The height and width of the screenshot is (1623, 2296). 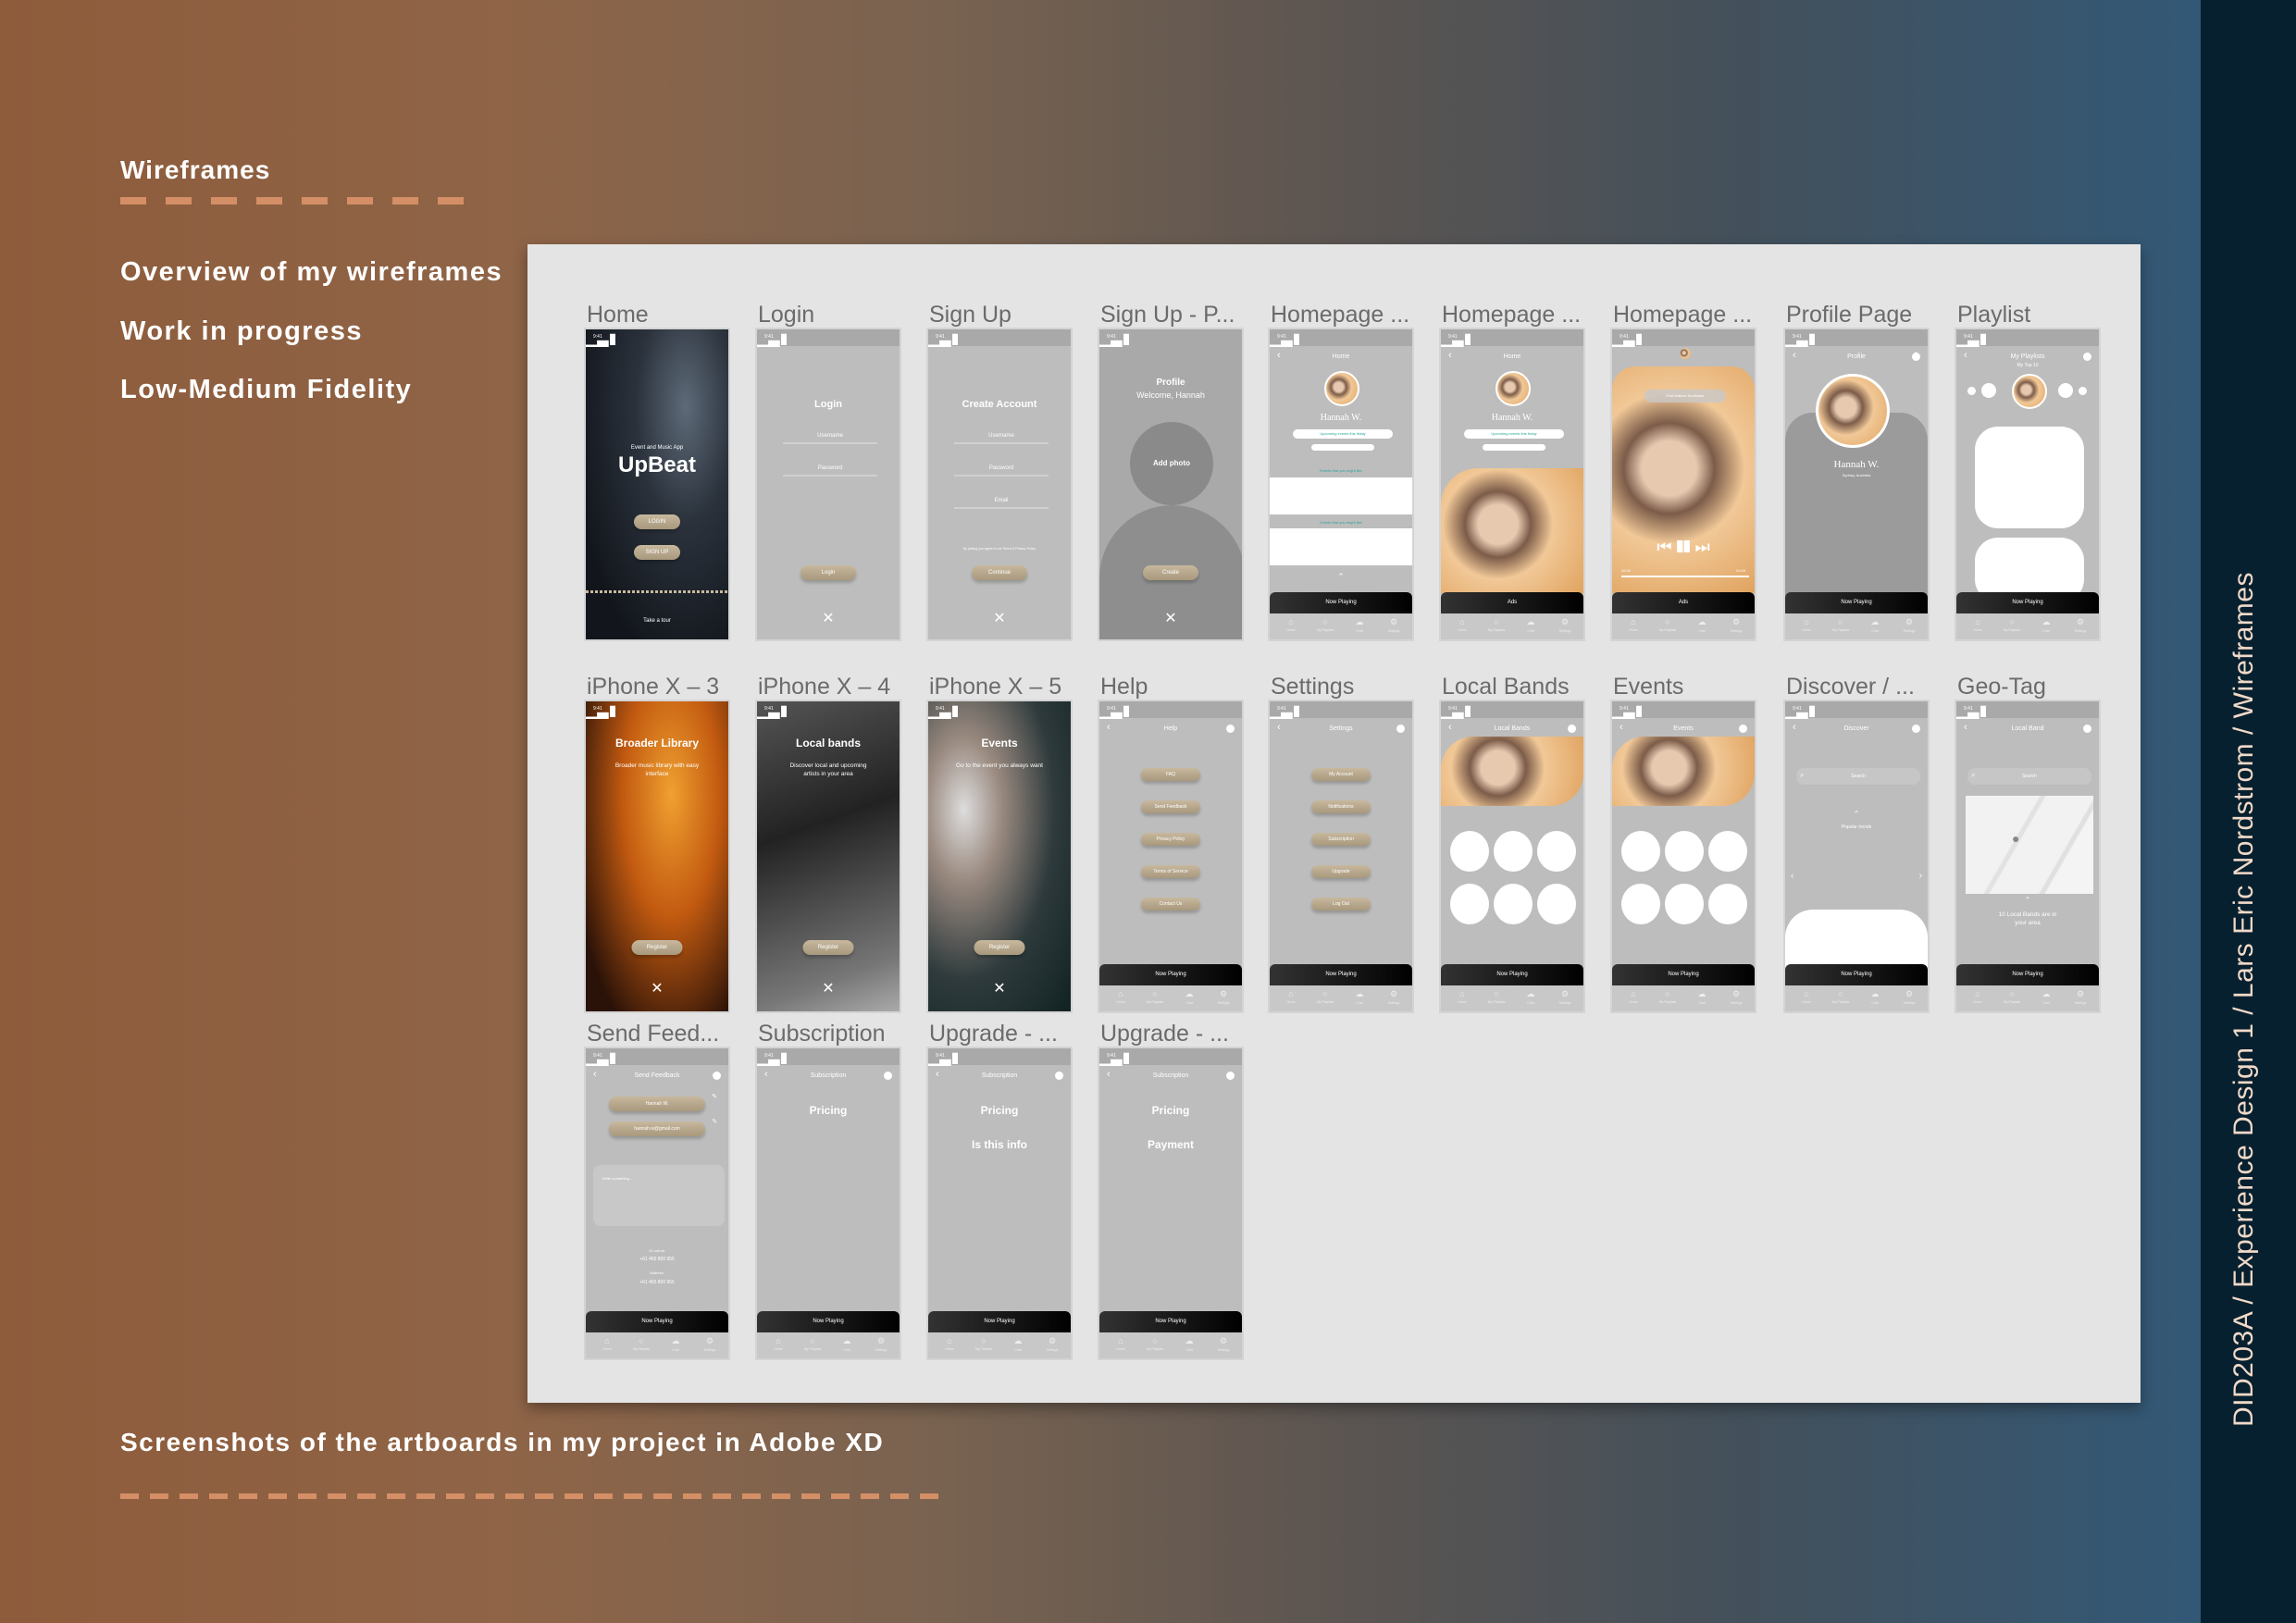 What do you see at coordinates (1685, 576) in the screenshot?
I see `progress-slider` at bounding box center [1685, 576].